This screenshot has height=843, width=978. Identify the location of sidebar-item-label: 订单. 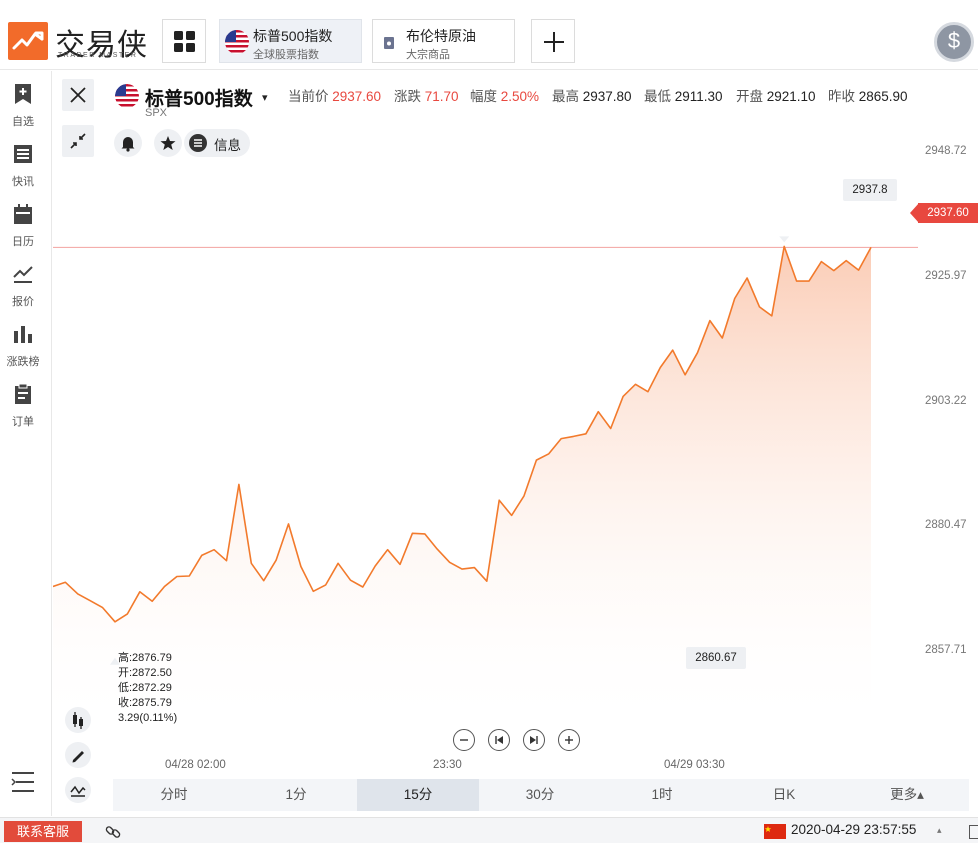
(23, 422).